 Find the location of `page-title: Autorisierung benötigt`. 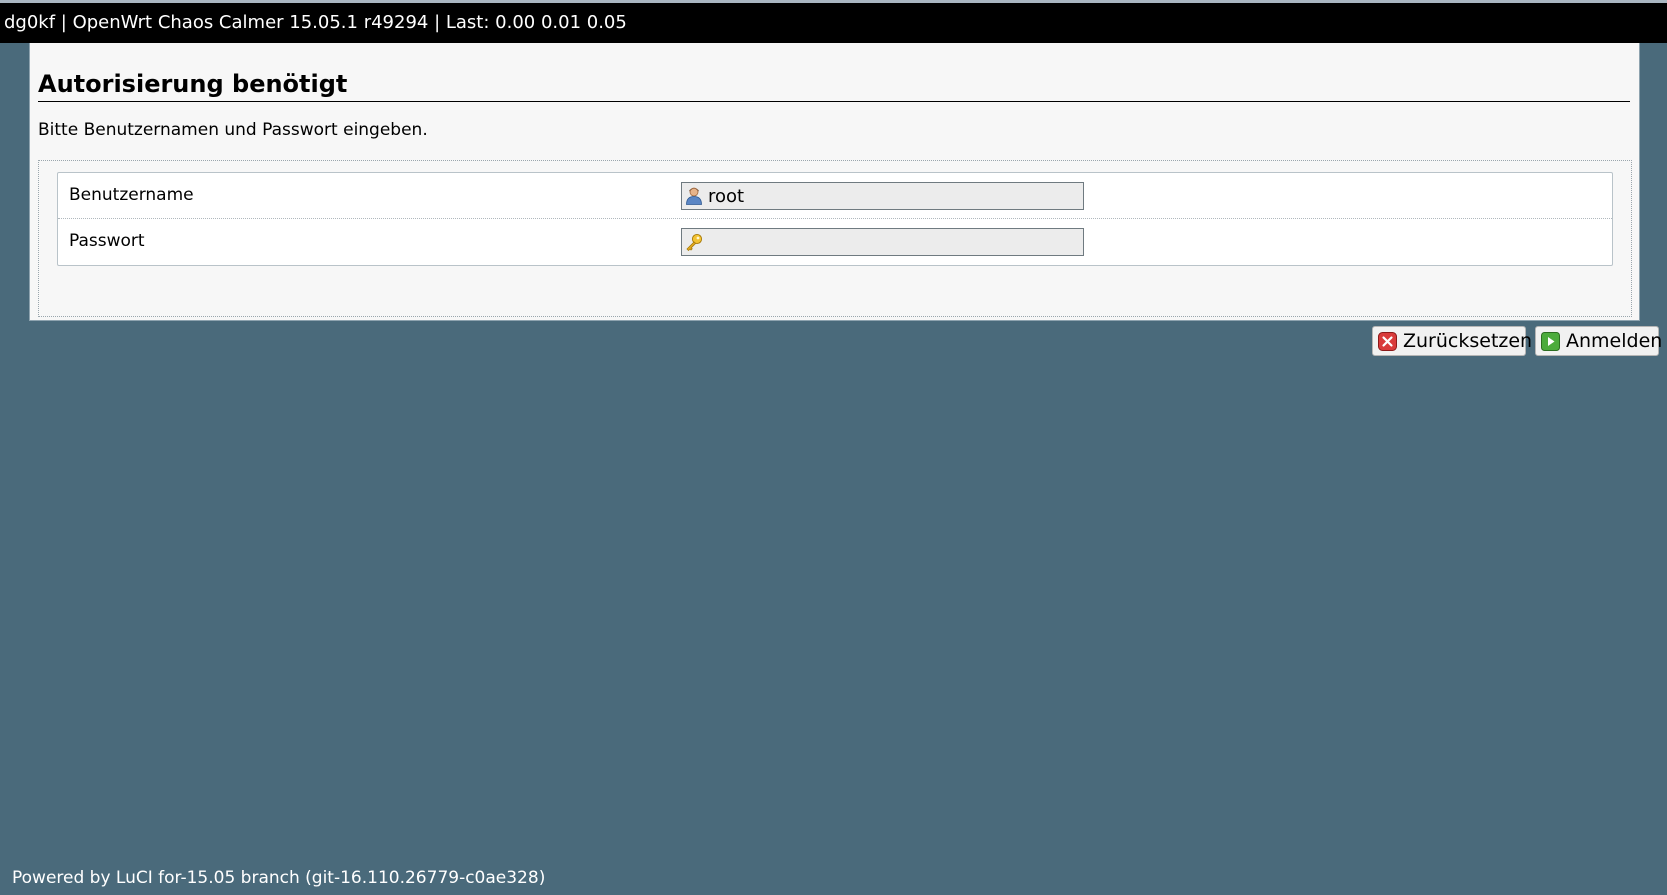

page-title: Autorisierung benötigt is located at coordinates (834, 85).